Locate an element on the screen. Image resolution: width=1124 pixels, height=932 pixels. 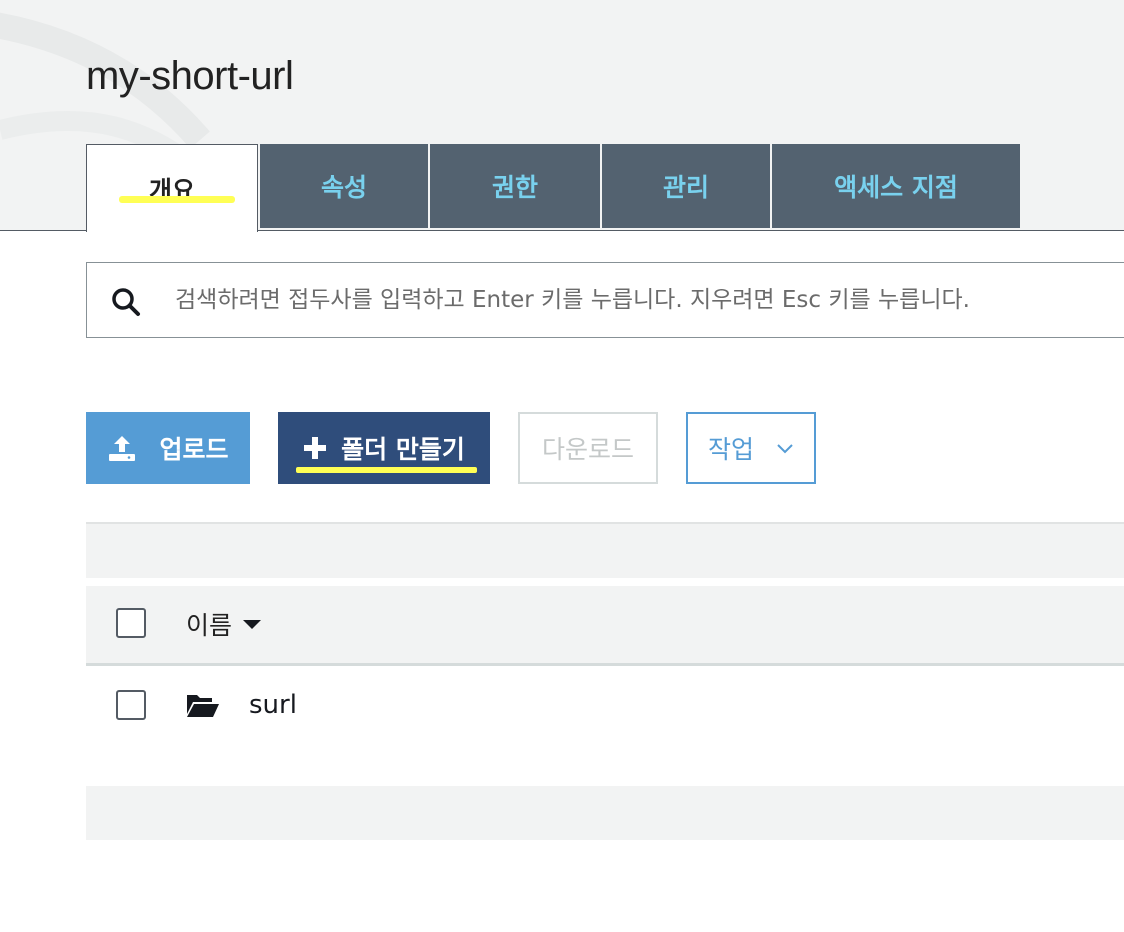
tab-label: 관리 is located at coordinates (685, 187).